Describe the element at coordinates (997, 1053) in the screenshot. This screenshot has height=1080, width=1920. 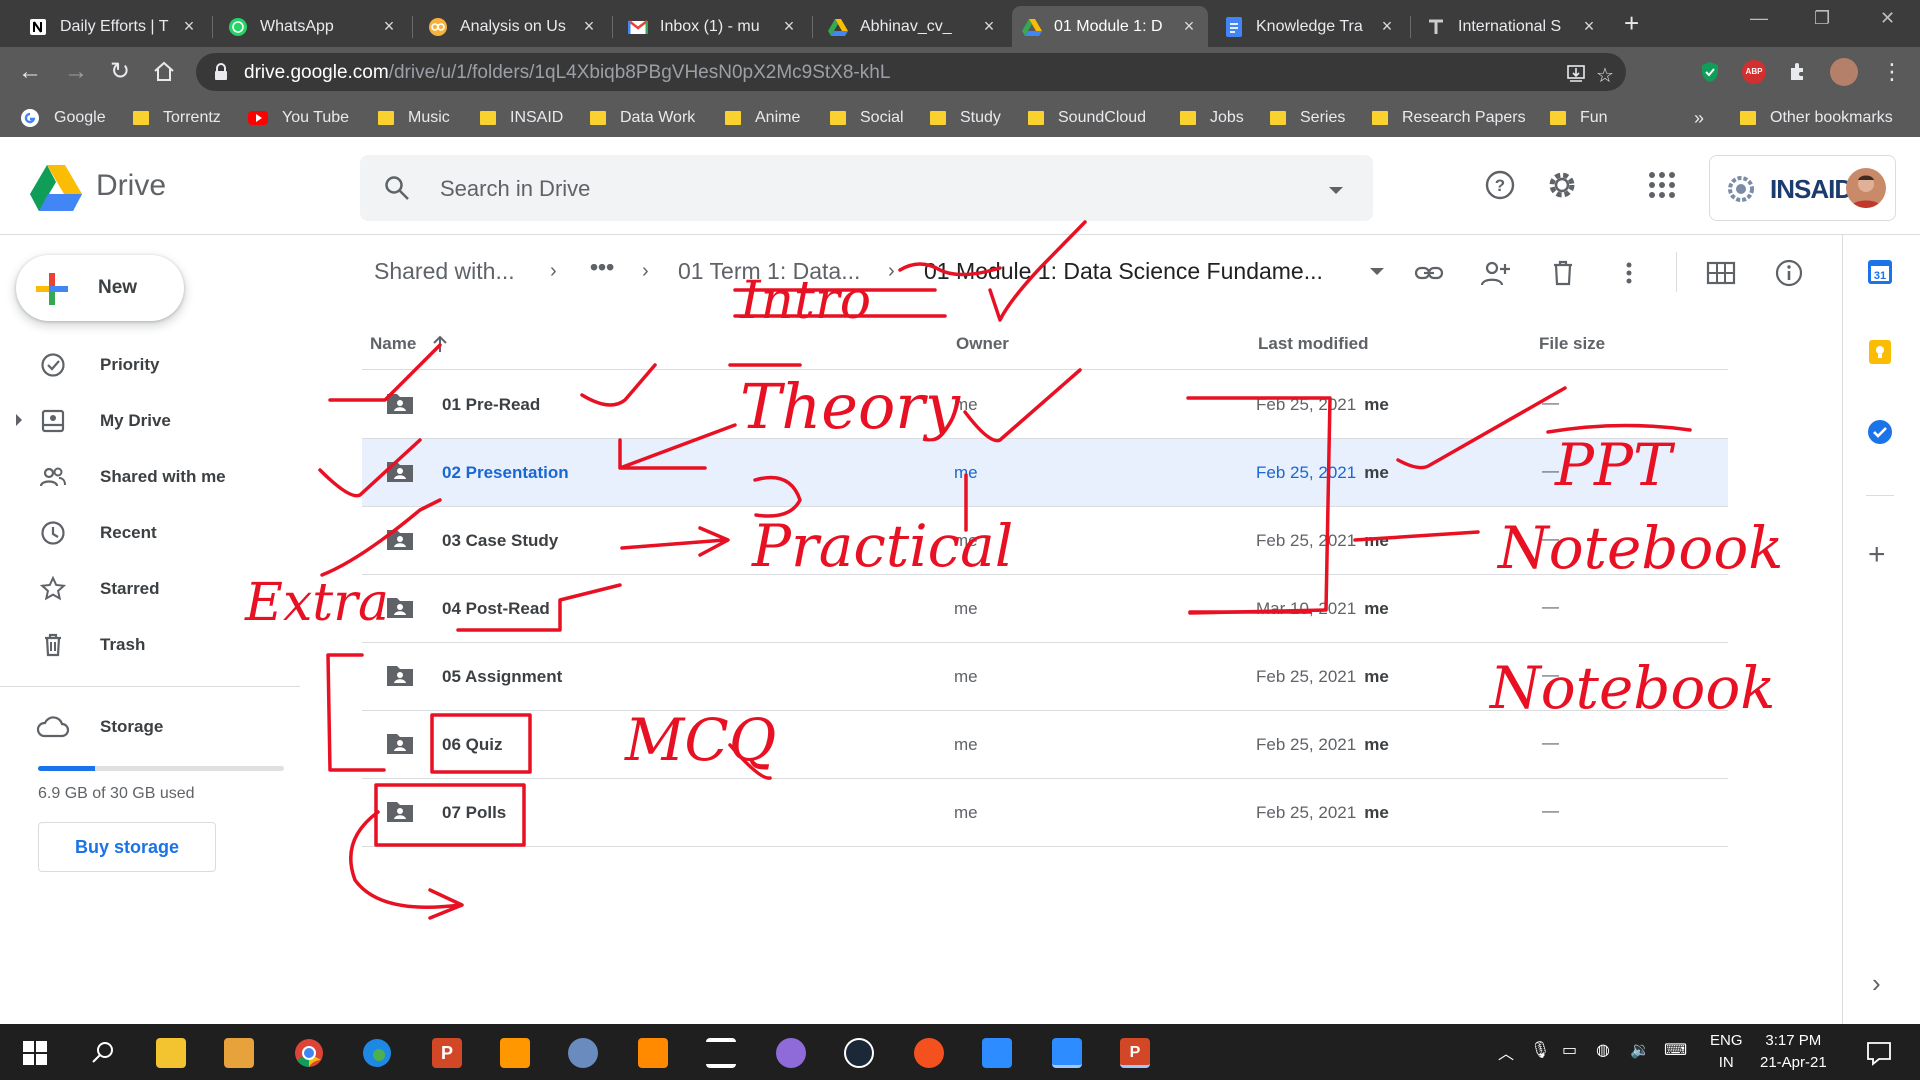
I see `zoom-icon` at that location.